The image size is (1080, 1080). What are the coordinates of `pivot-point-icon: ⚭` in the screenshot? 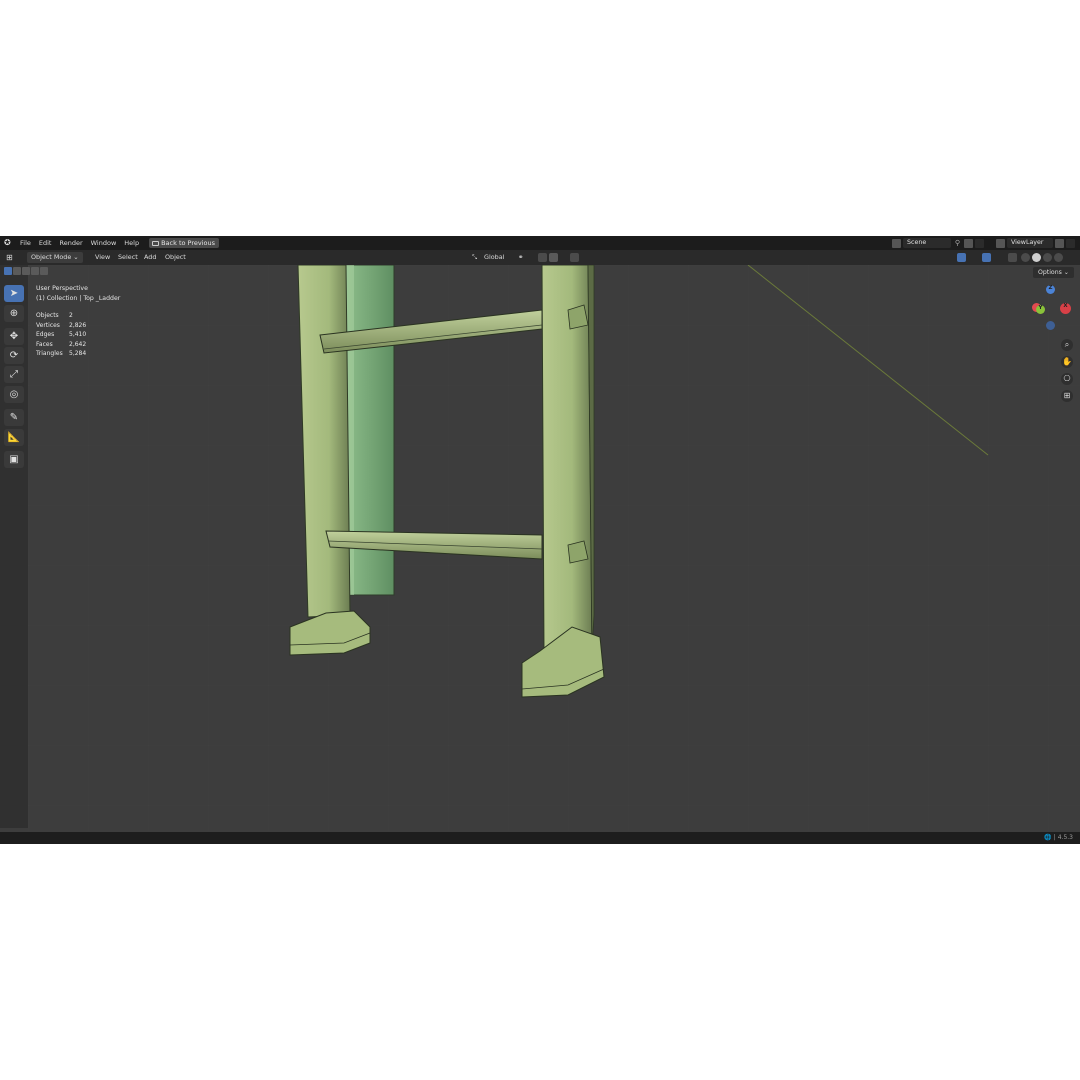 It's located at (520, 257).